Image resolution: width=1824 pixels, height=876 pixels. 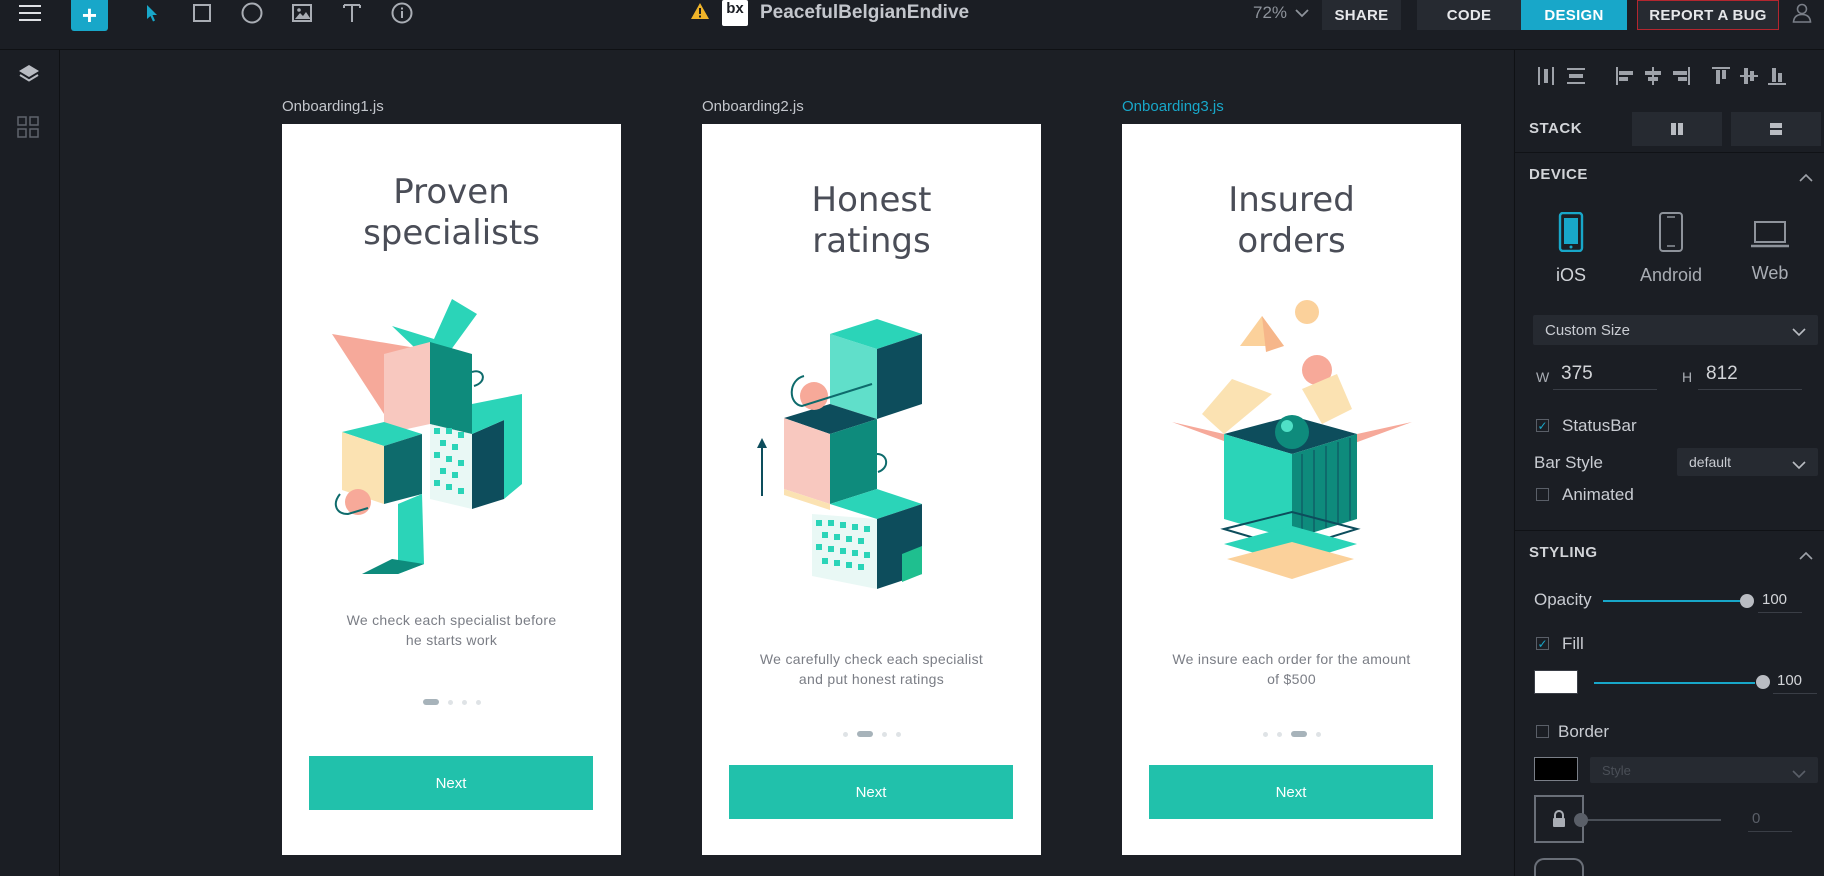 I want to click on bx-logo: bx, so click(x=735, y=13).